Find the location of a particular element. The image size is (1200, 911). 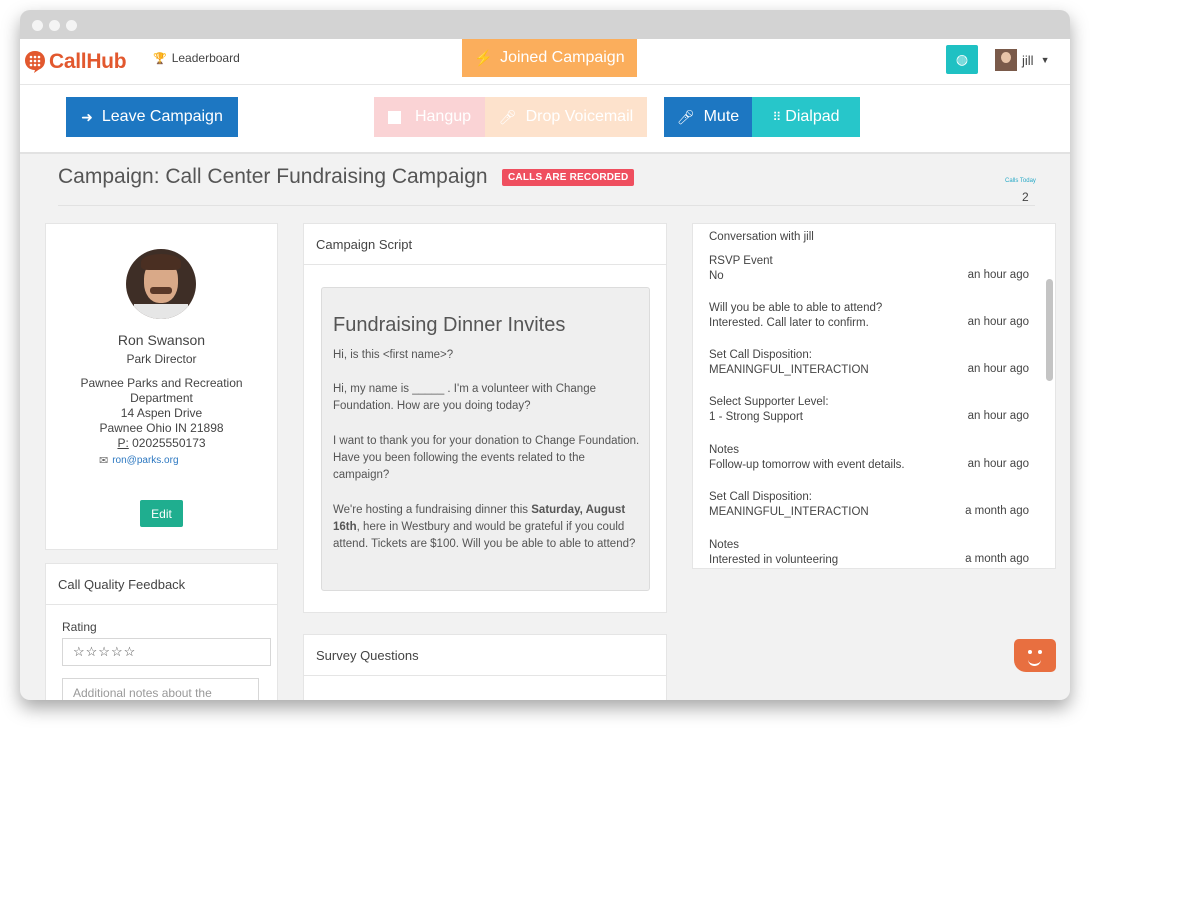

conversation-scrollbar is located at coordinates (1049, 330).